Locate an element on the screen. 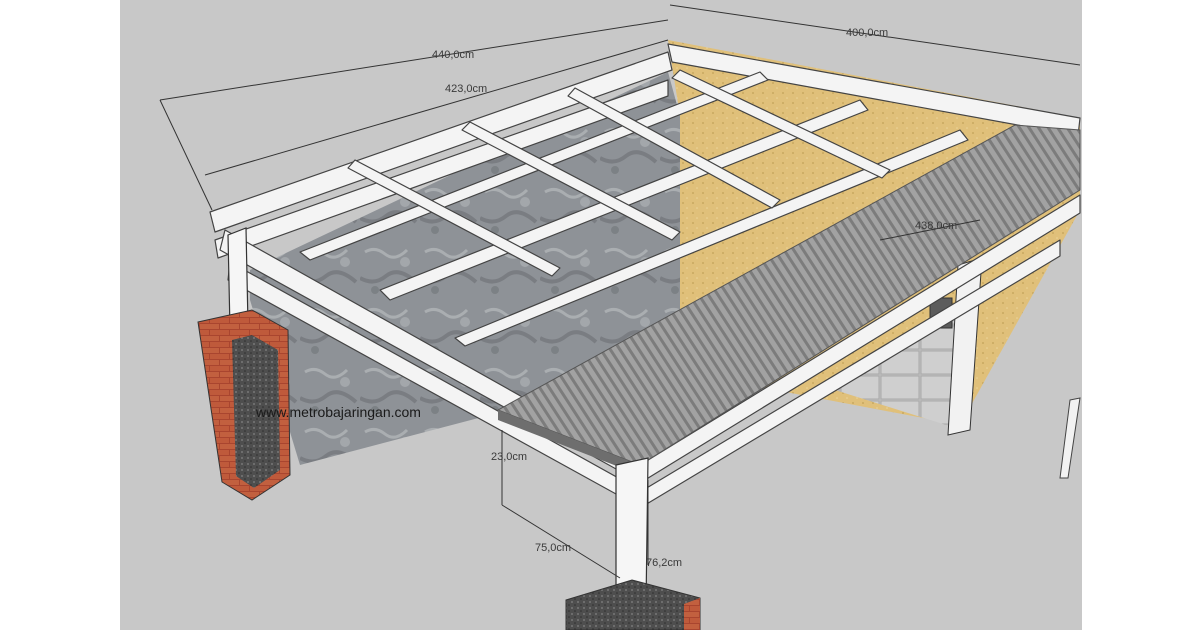 This screenshot has height=630, width=1200. dim-beam-depth: 23,0cm is located at coordinates (509, 457).